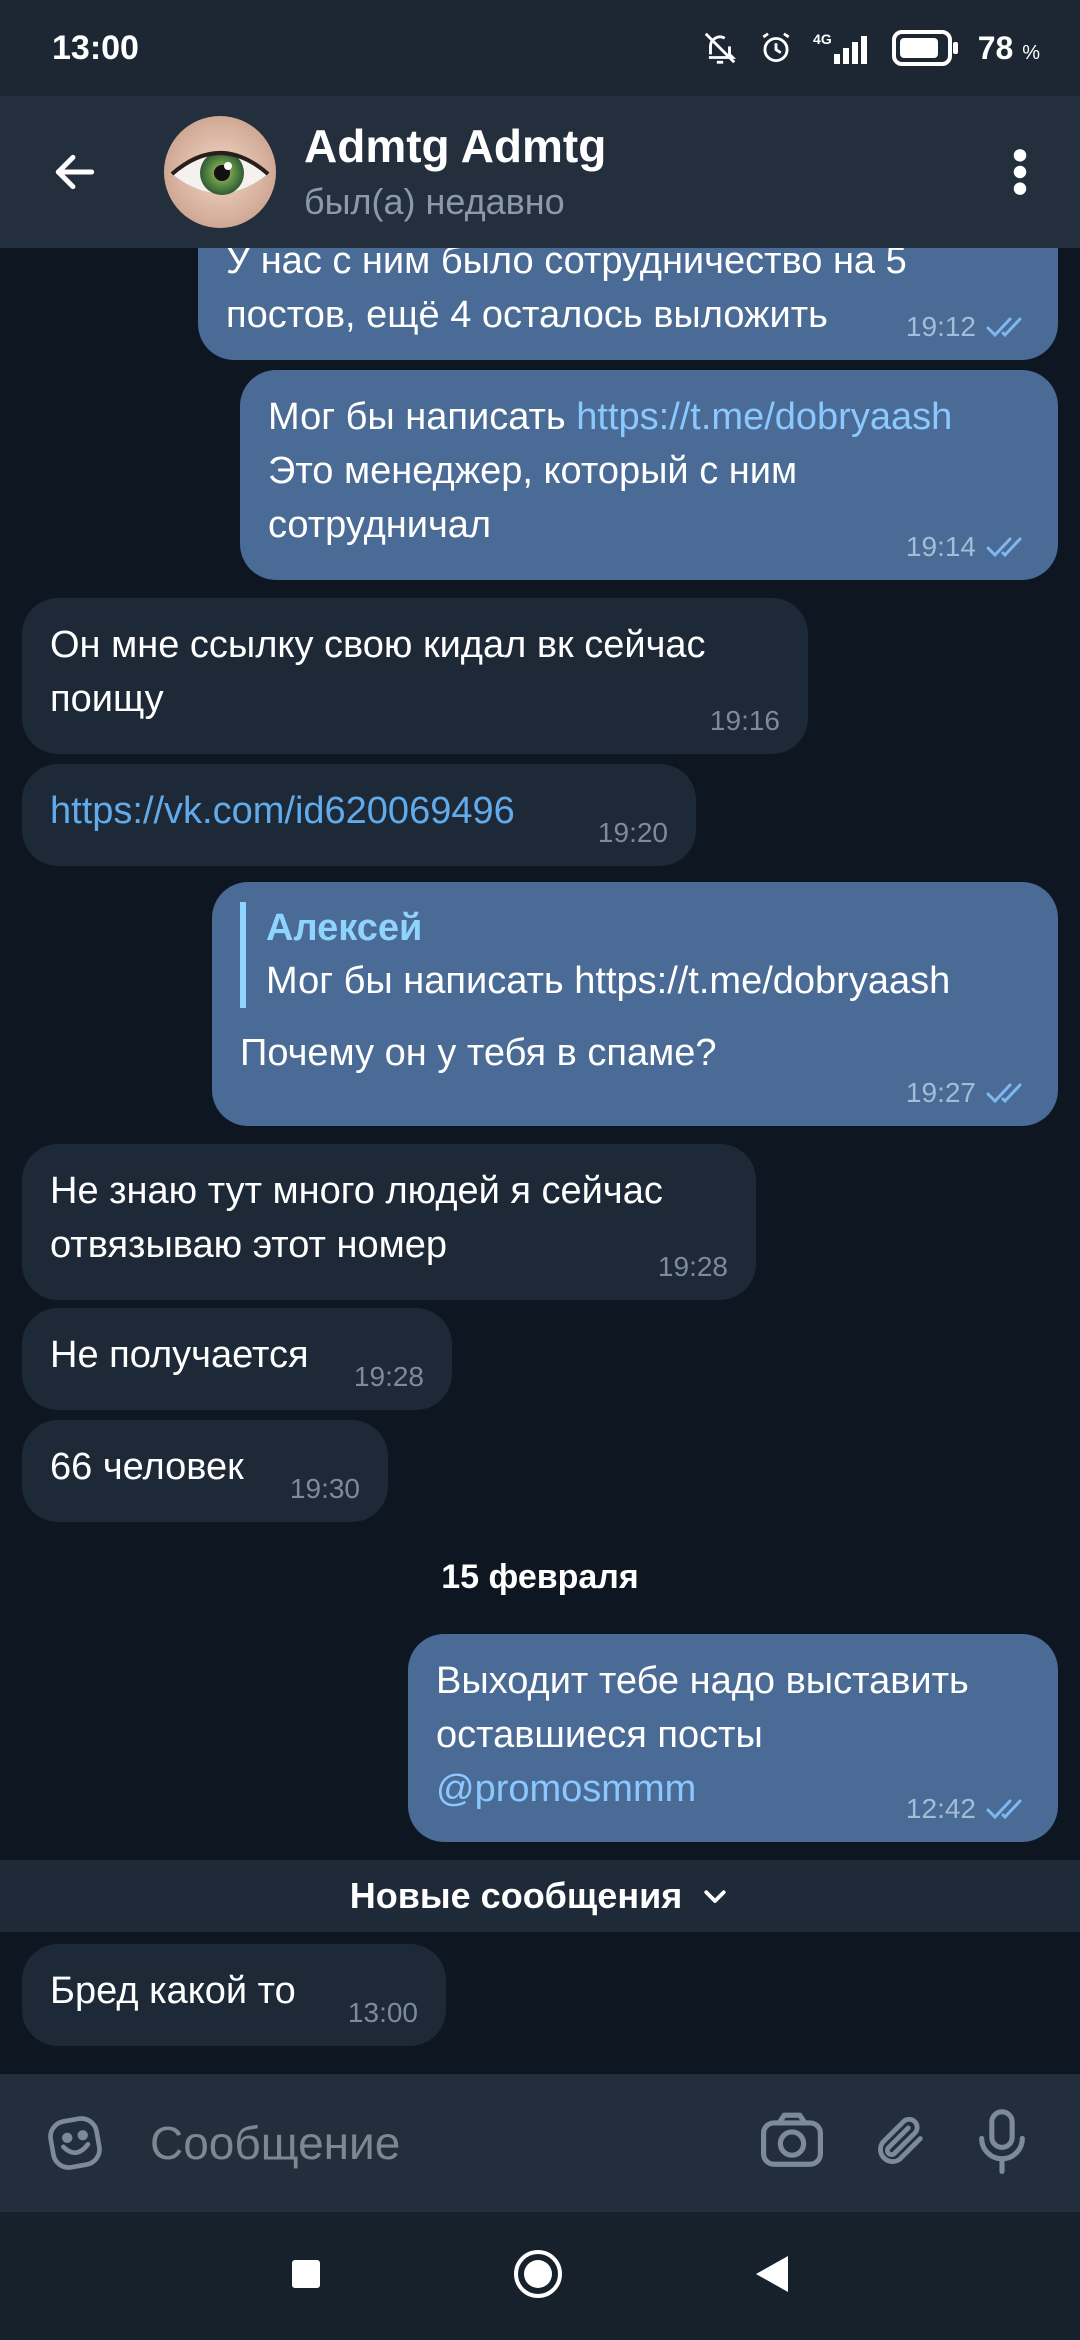 This screenshot has height=2340, width=1080. I want to click on message-time: 12:42, so click(940, 1808).